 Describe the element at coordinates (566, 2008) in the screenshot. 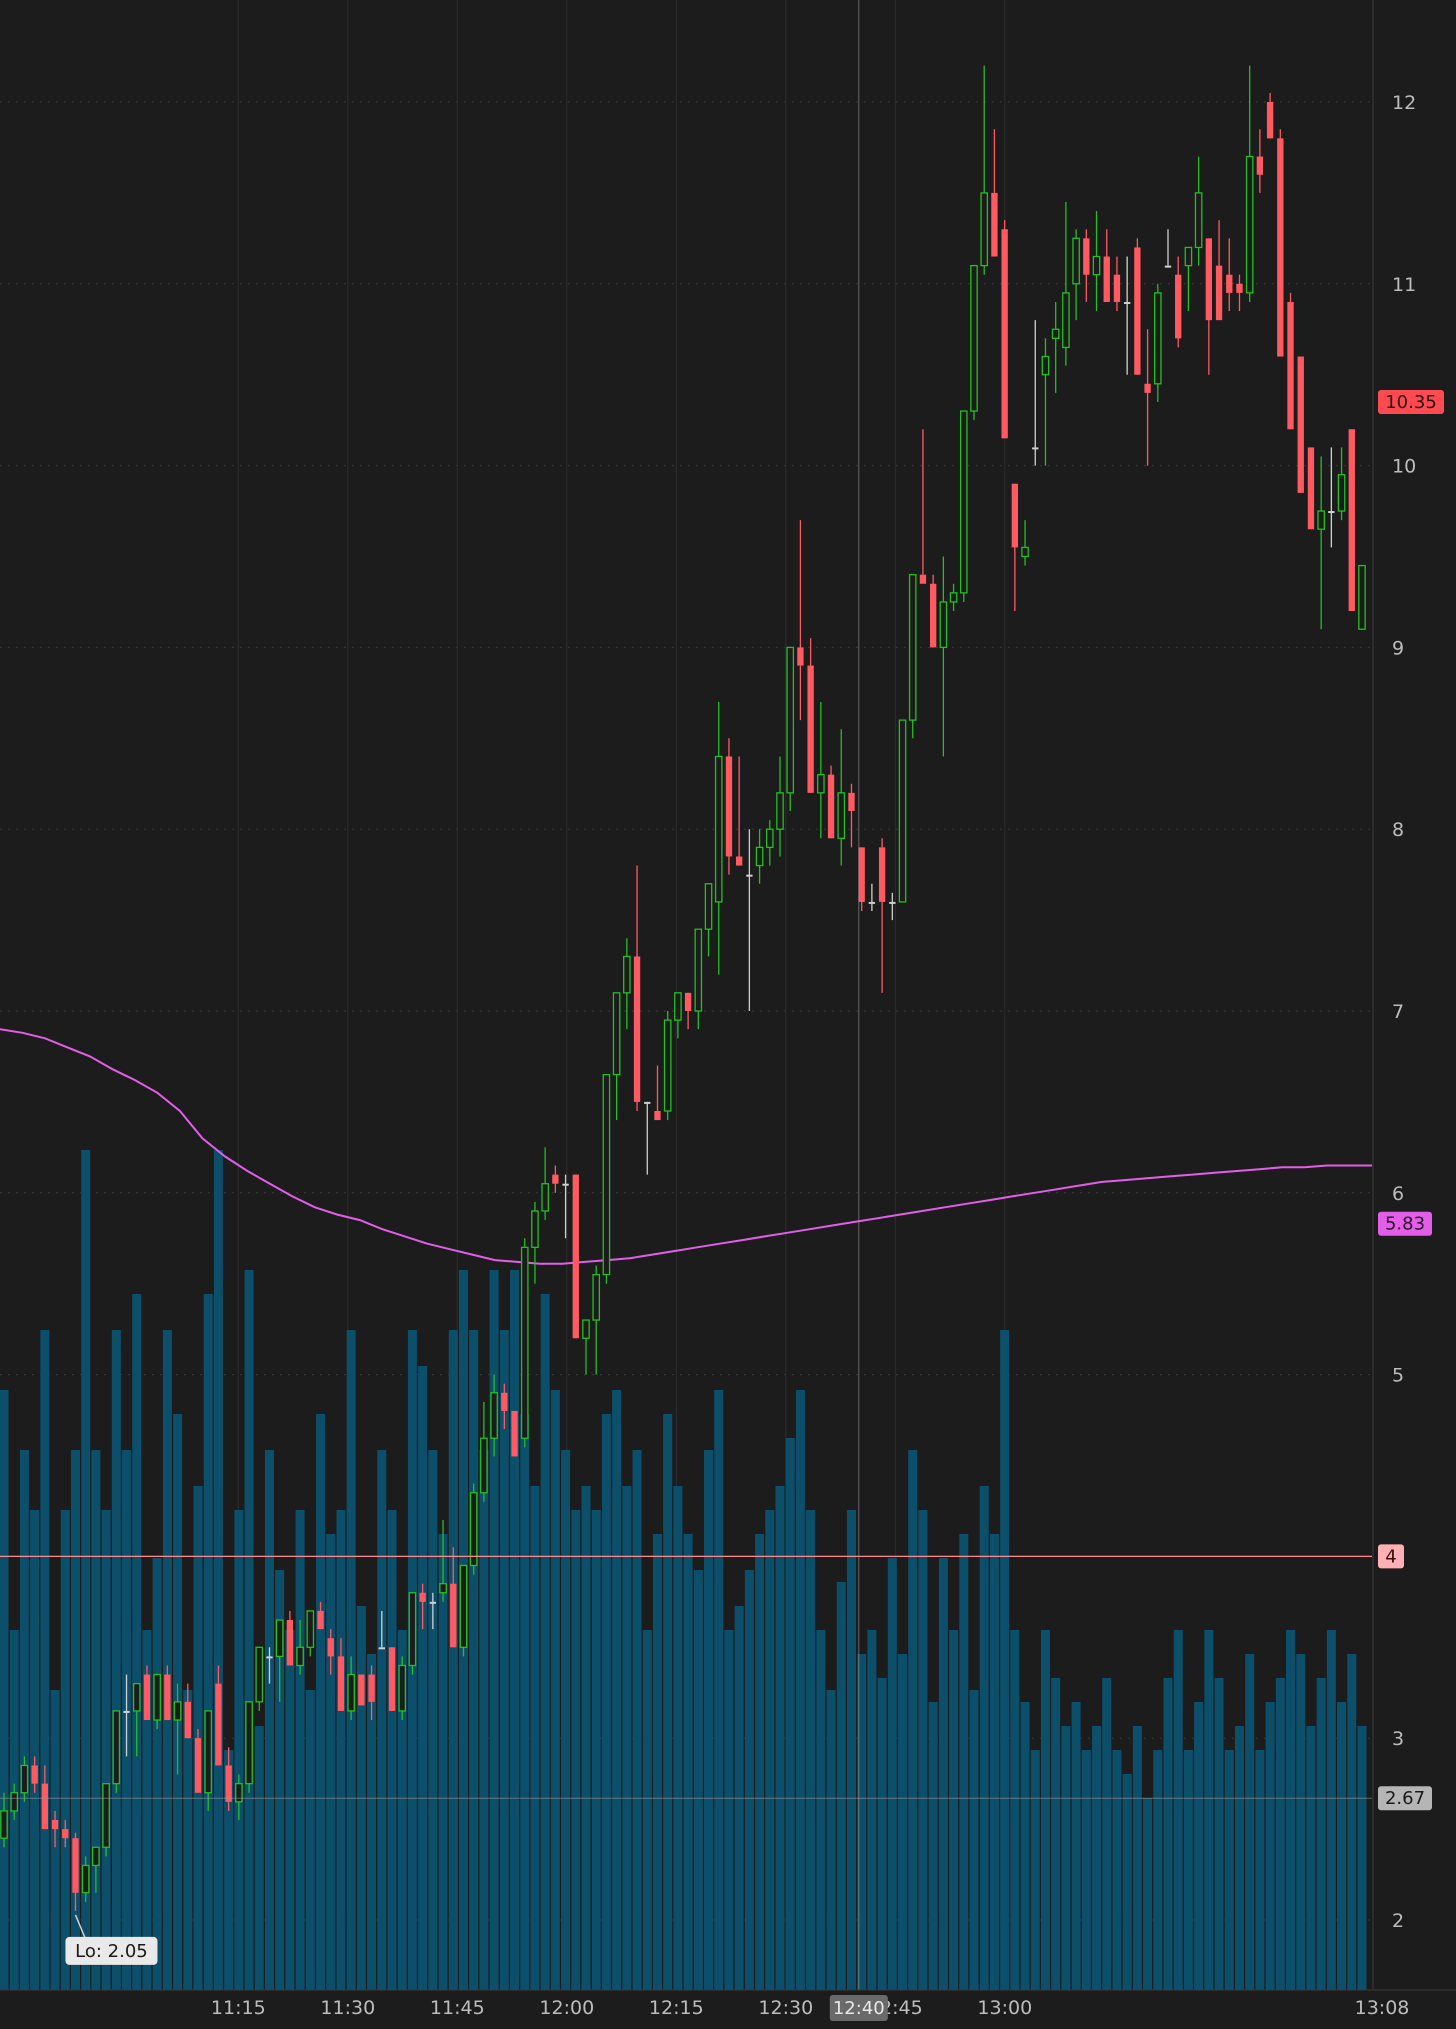

I see `time-tick-label: 12:00` at that location.